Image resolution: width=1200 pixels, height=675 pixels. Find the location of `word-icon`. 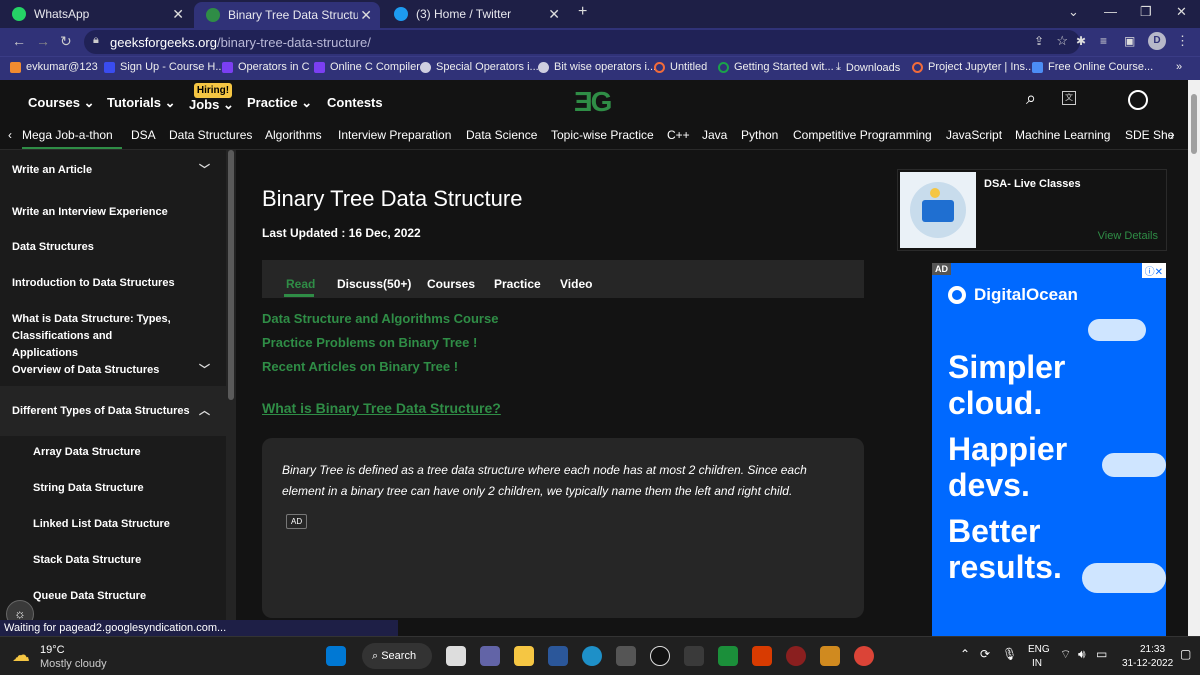

word-icon is located at coordinates (558, 656).